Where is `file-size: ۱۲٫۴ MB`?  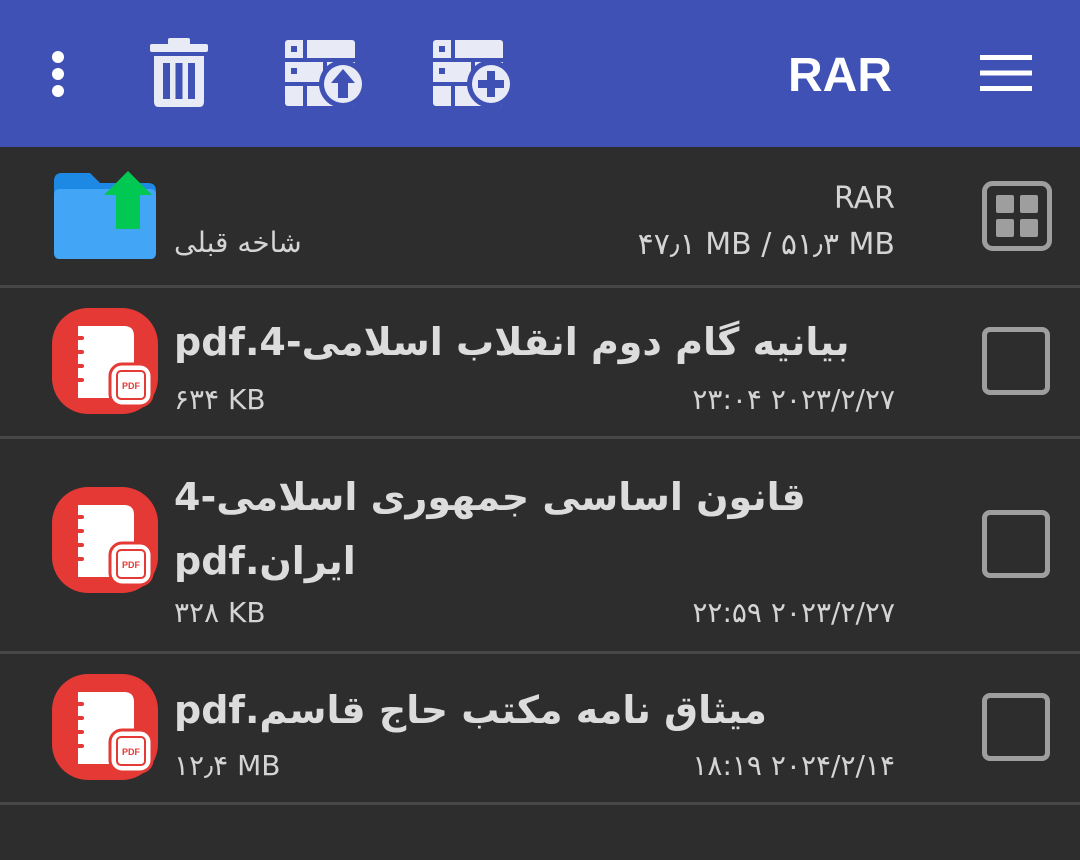 file-size: ۱۲٫۴ MB is located at coordinates (227, 765).